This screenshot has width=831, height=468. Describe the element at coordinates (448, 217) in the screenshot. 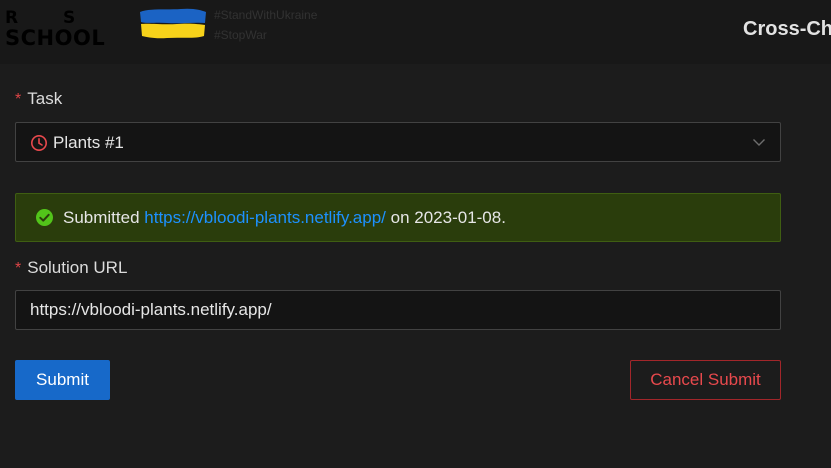

I see `alert-suffix: on 2023-01-08.` at that location.